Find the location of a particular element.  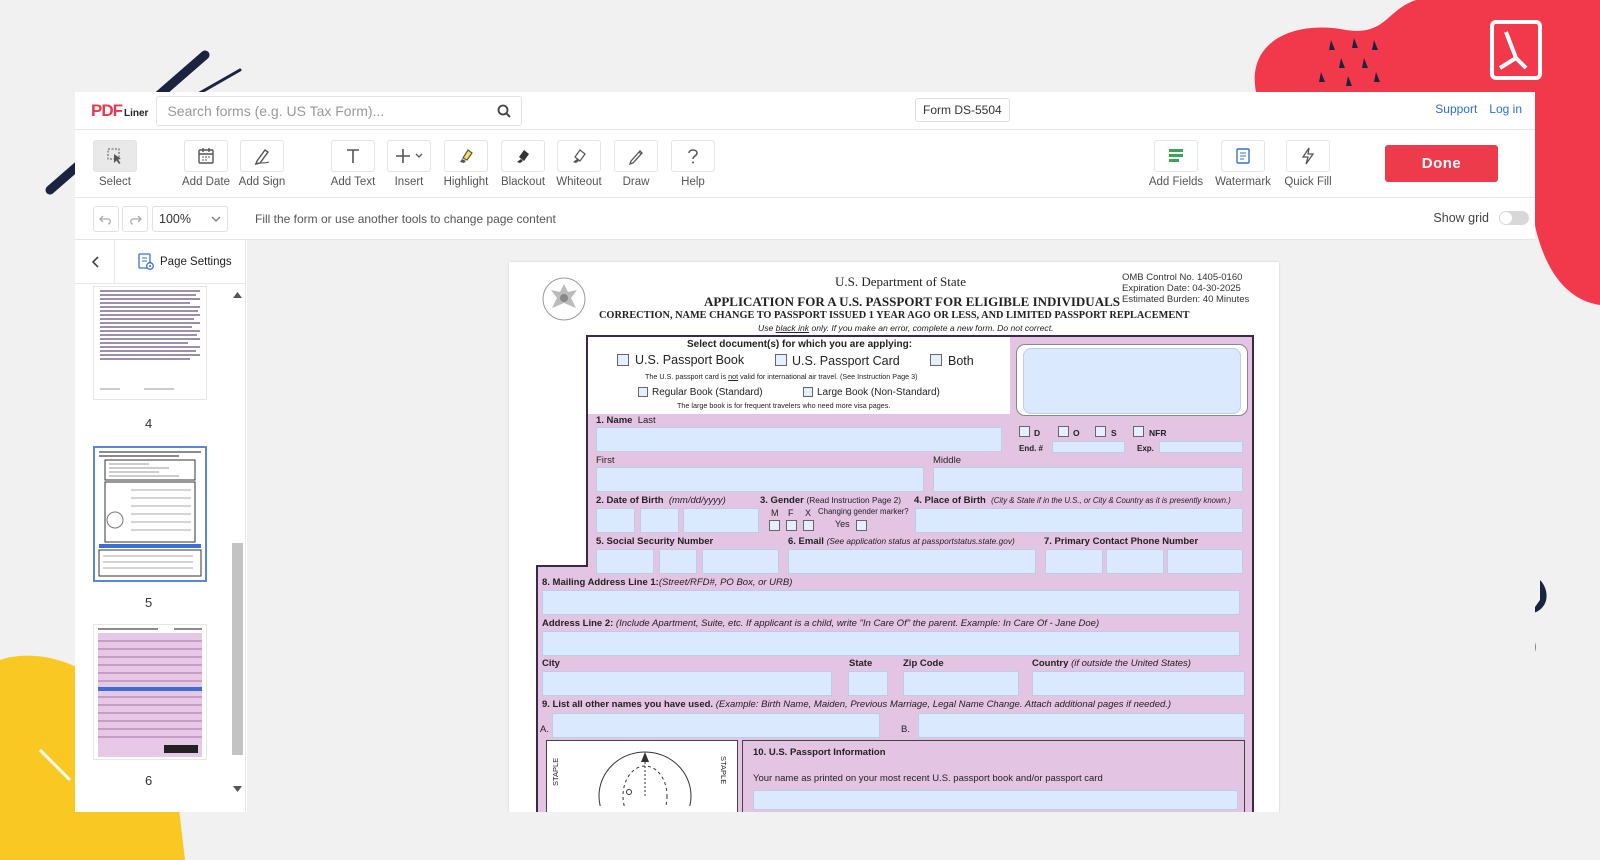

o-checkbox is located at coordinates (1063, 431).